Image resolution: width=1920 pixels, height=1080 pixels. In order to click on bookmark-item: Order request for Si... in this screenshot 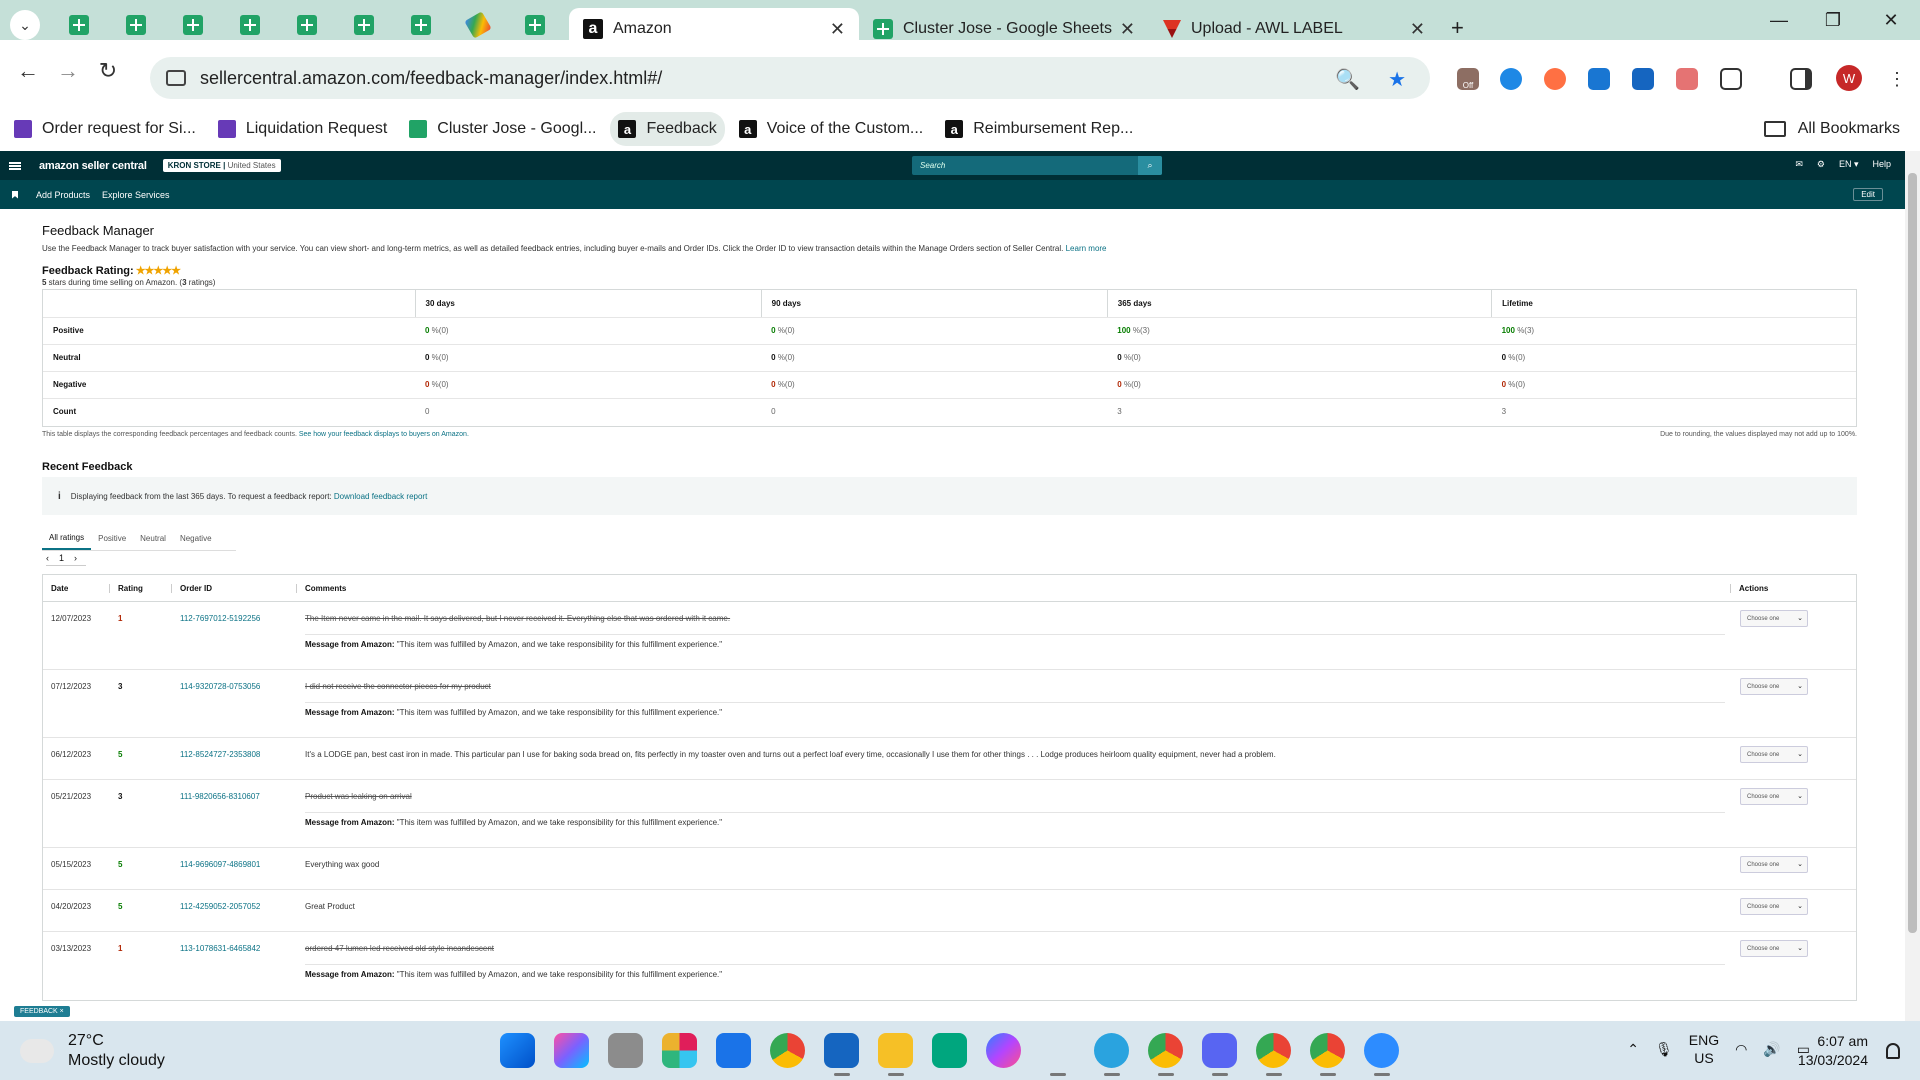, I will do `click(105, 129)`.